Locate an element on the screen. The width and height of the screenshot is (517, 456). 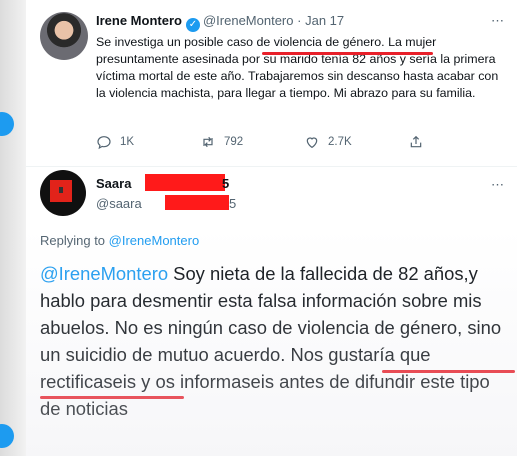
replying-to-link: @IreneMontero is located at coordinates (154, 240).